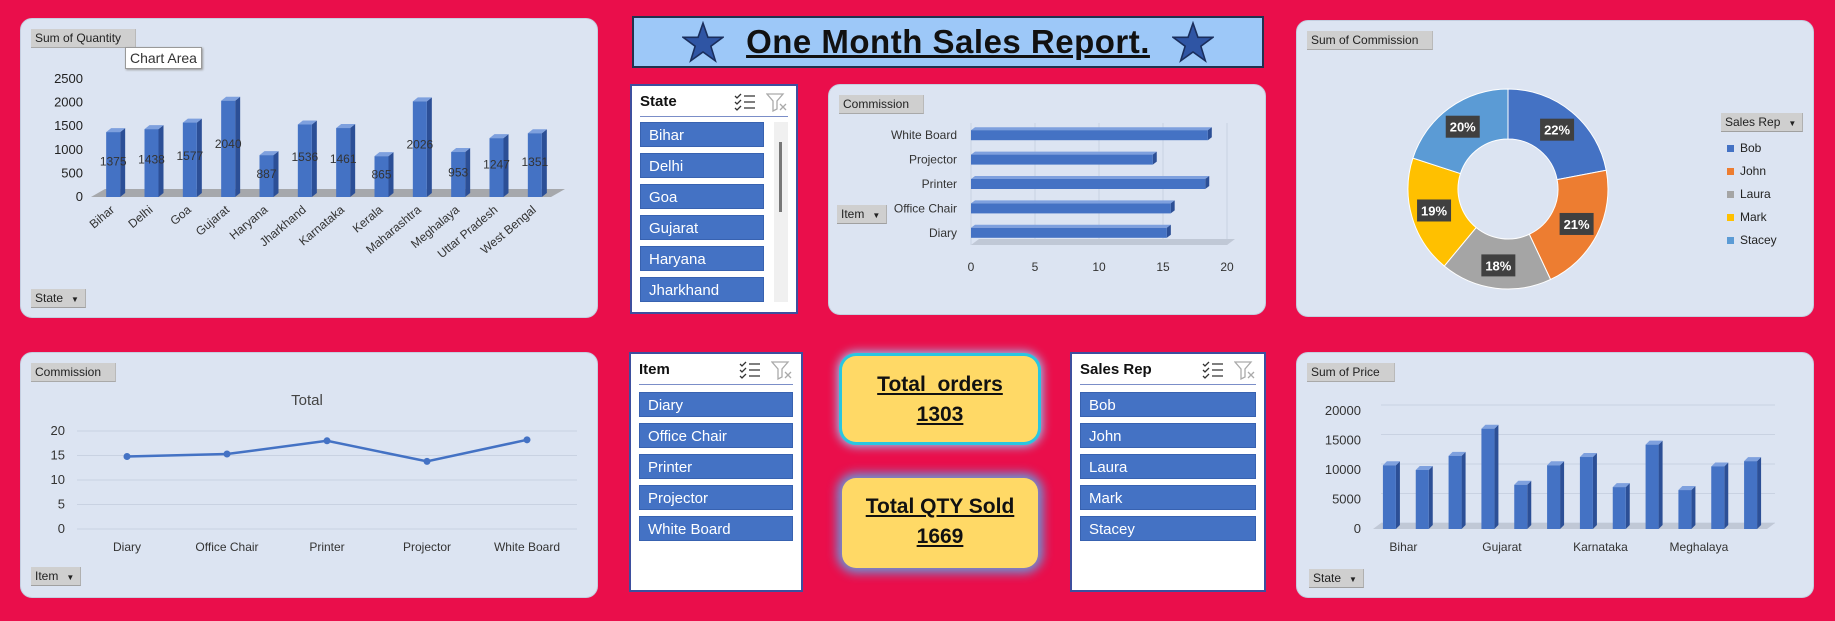 The width and height of the screenshot is (1835, 621). I want to click on slicer-item-jharkhand: Jharkhand, so click(702, 289).